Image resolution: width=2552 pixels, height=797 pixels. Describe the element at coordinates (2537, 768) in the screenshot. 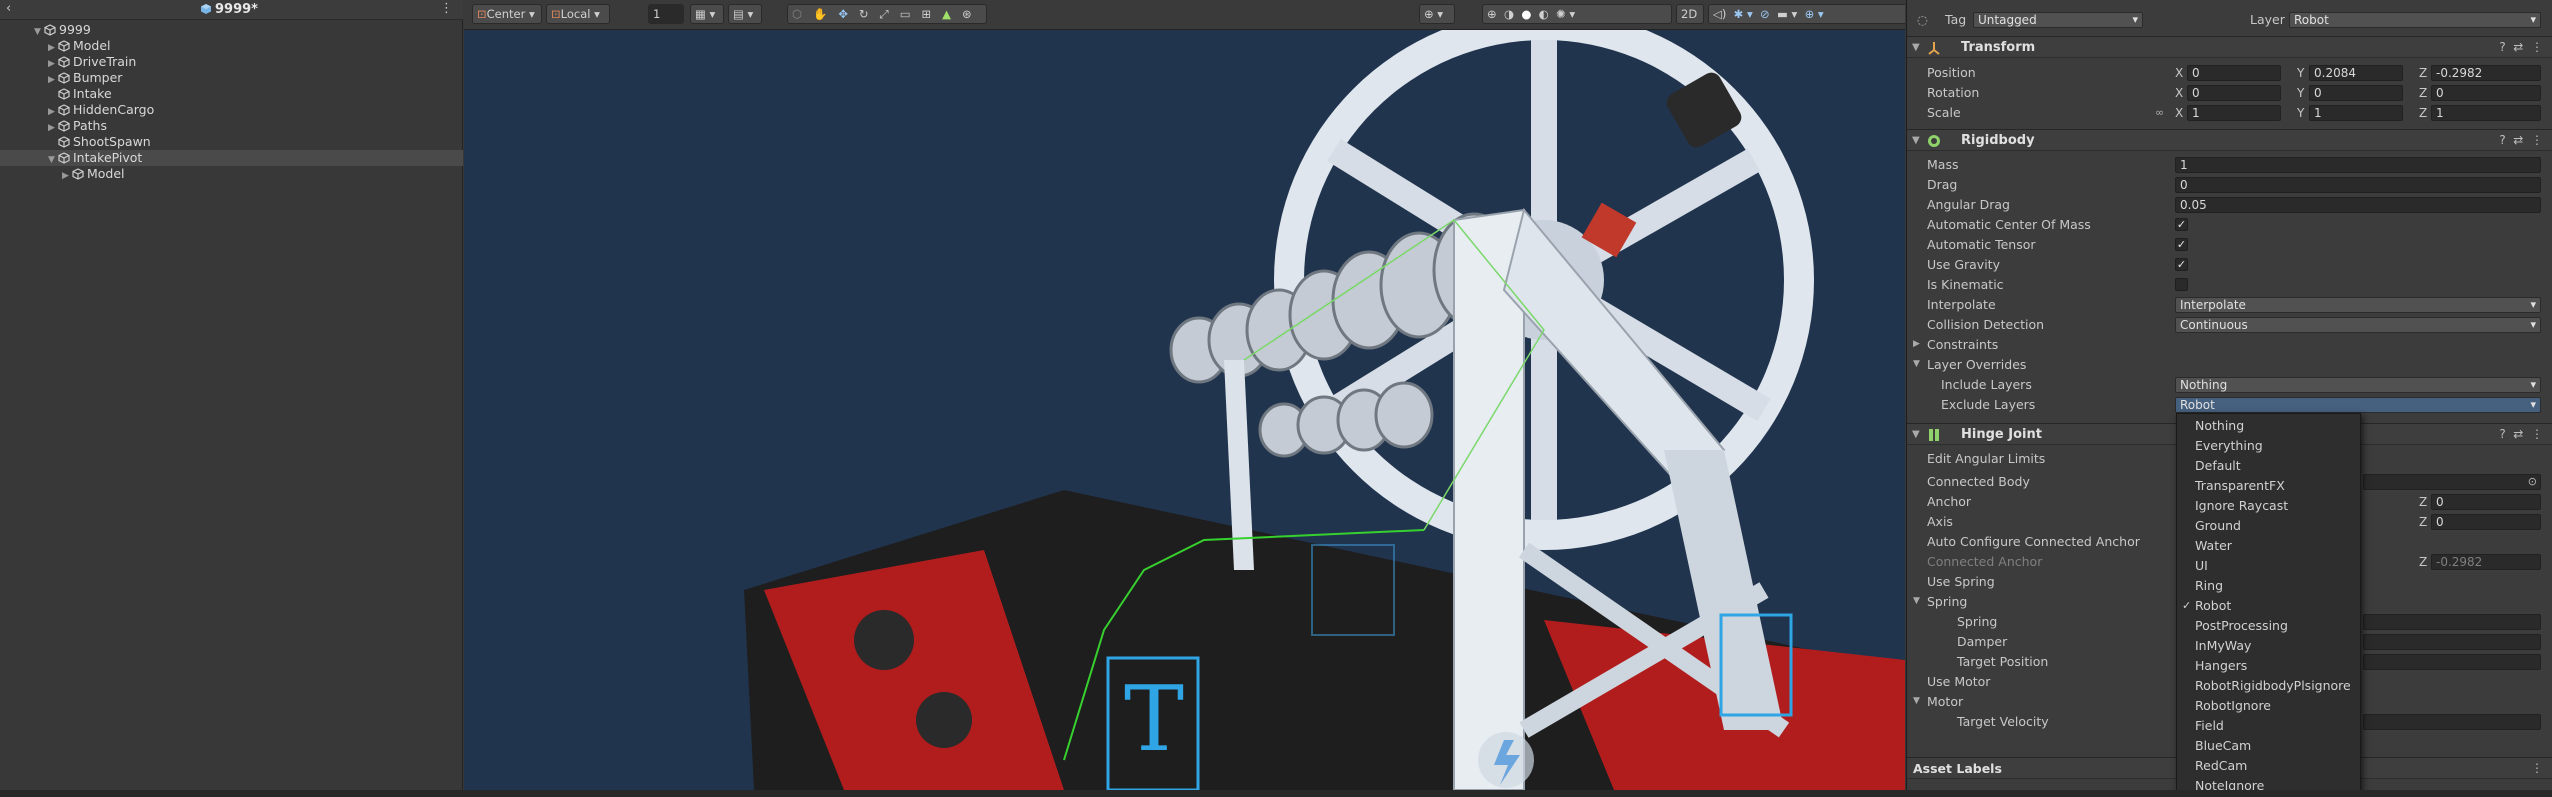

I see `asset-labels-menu-icon: ⋮` at that location.